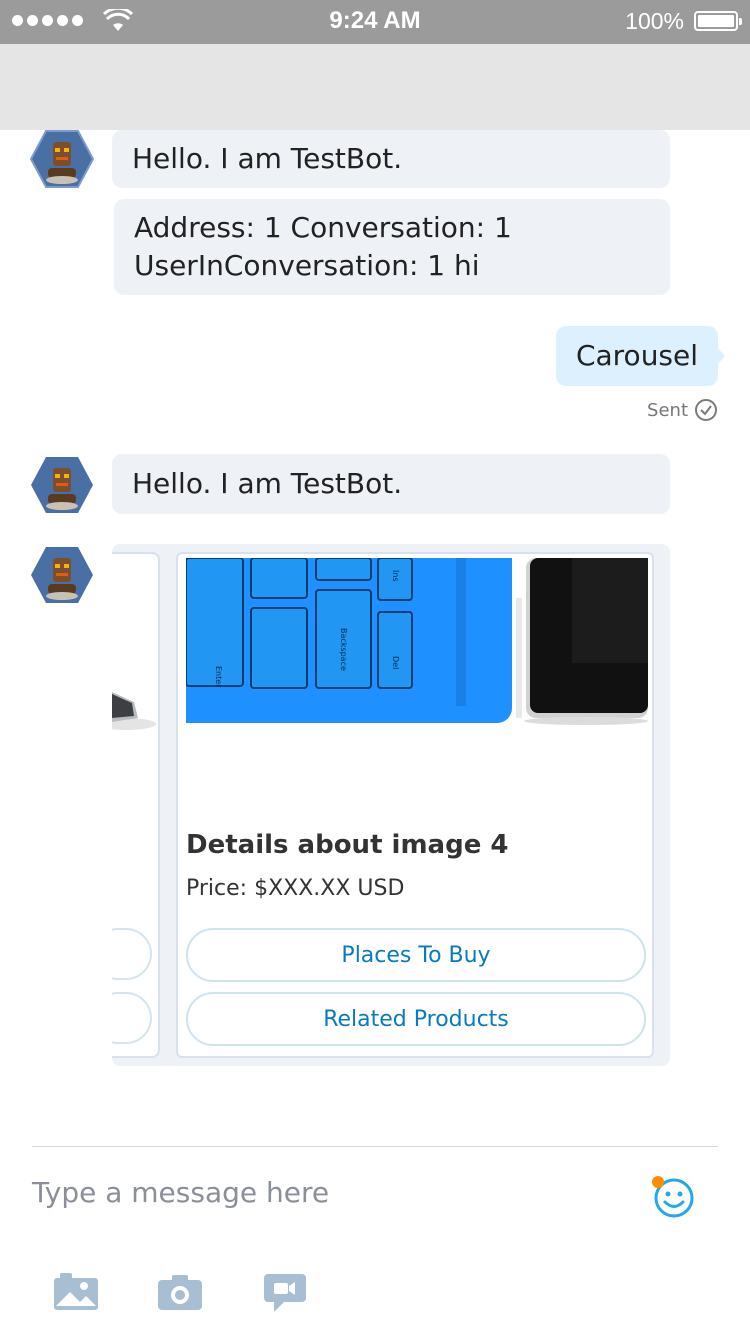  Describe the element at coordinates (323, 227) in the screenshot. I see `bot-message-text: Address: 1 Conversation: 1` at that location.